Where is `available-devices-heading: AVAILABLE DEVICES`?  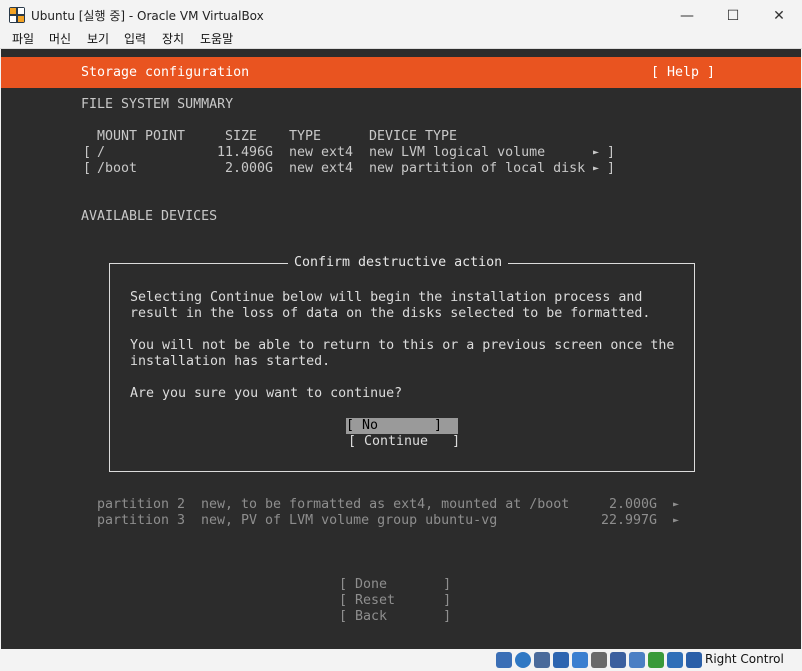 available-devices-heading: AVAILABLE DEVICES is located at coordinates (149, 216).